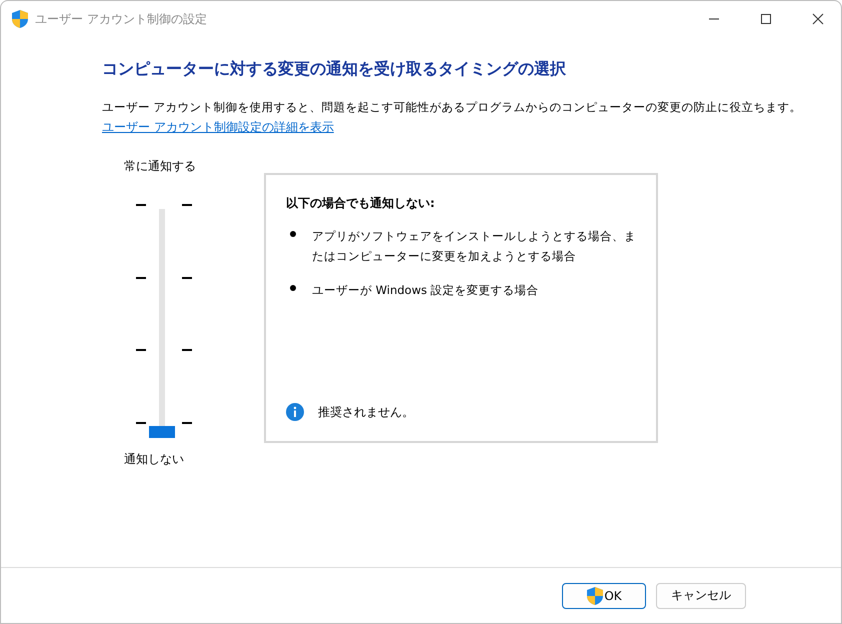  What do you see at coordinates (334, 69) in the screenshot?
I see `page-heading: コンピューターに対する変更の通知を受け取るタイミングの選択` at bounding box center [334, 69].